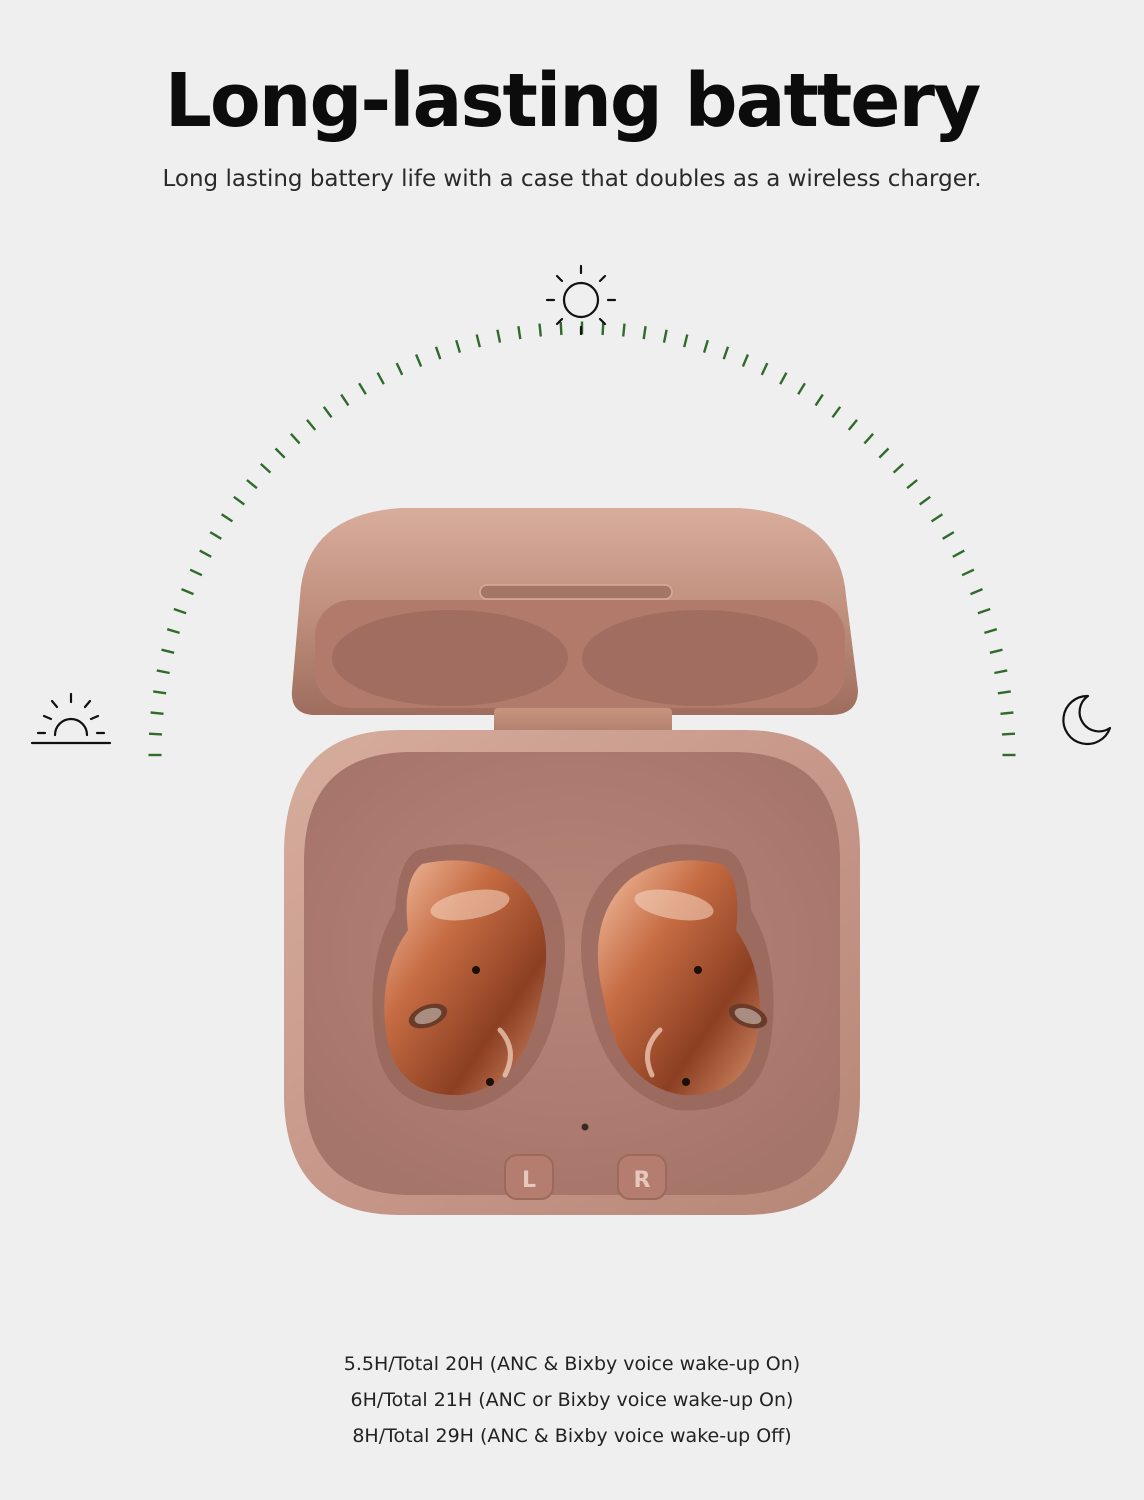 This screenshot has width=1144, height=1500. Describe the element at coordinates (529, 1180) in the screenshot. I see `left-marker-label: L` at that location.